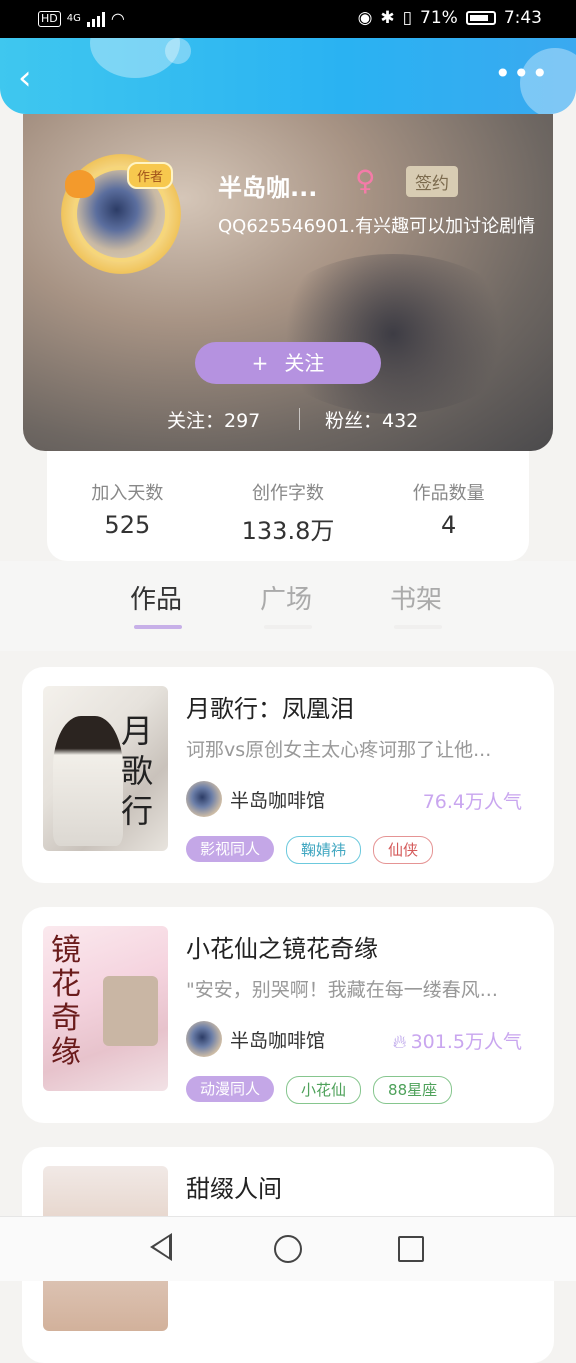 This screenshot has height=1363, width=576. I want to click on nav-back-icon, so click(161, 1247).